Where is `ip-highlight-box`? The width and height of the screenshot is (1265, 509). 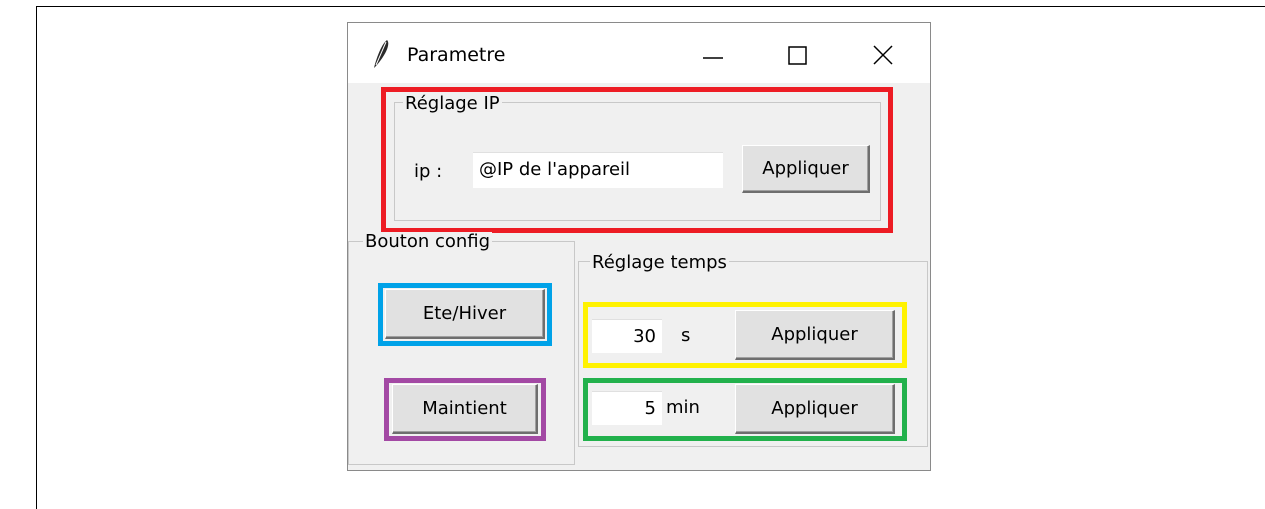 ip-highlight-box is located at coordinates (637, 160).